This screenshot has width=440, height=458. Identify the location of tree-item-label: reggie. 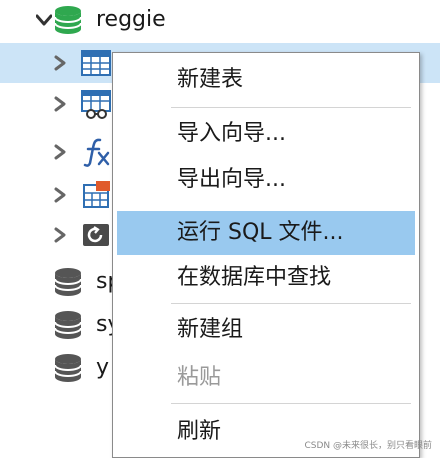
(131, 19).